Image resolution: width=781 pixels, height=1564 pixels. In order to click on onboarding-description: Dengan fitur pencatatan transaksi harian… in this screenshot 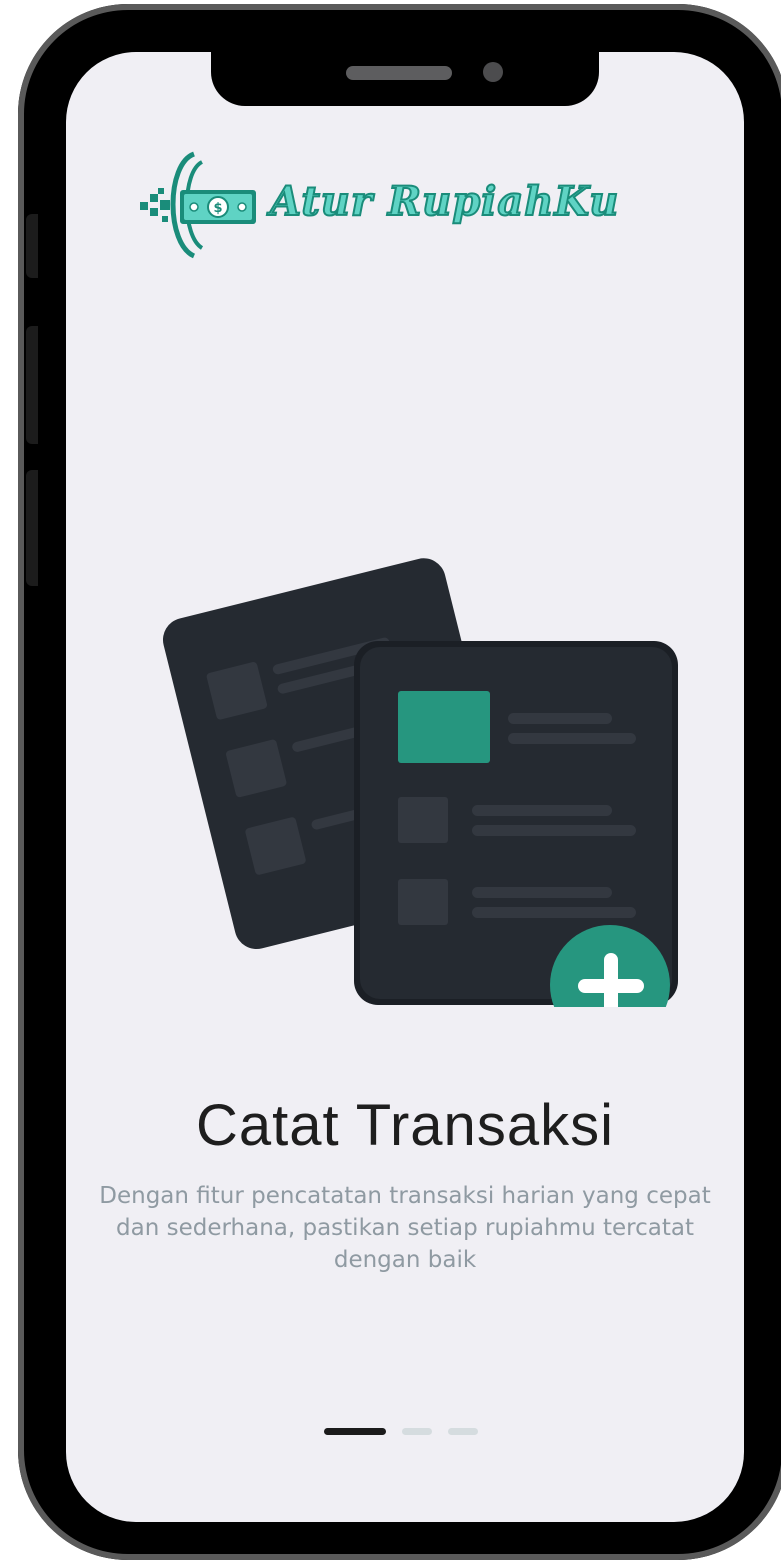, I will do `click(405, 1228)`.